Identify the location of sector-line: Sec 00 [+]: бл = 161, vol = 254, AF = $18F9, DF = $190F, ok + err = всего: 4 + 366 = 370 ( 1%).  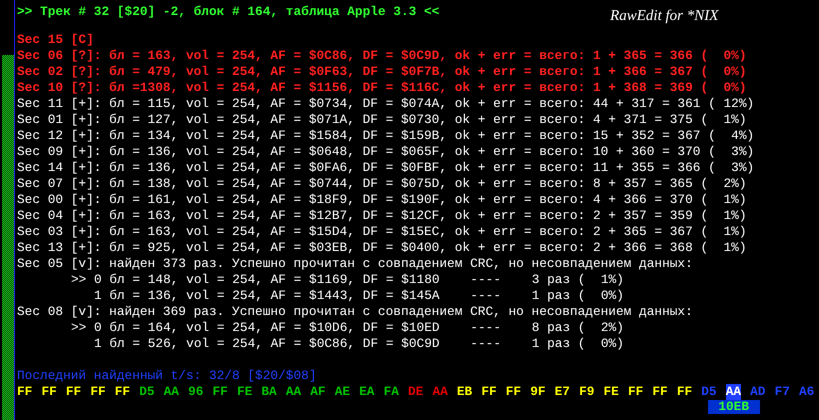
(382, 200).